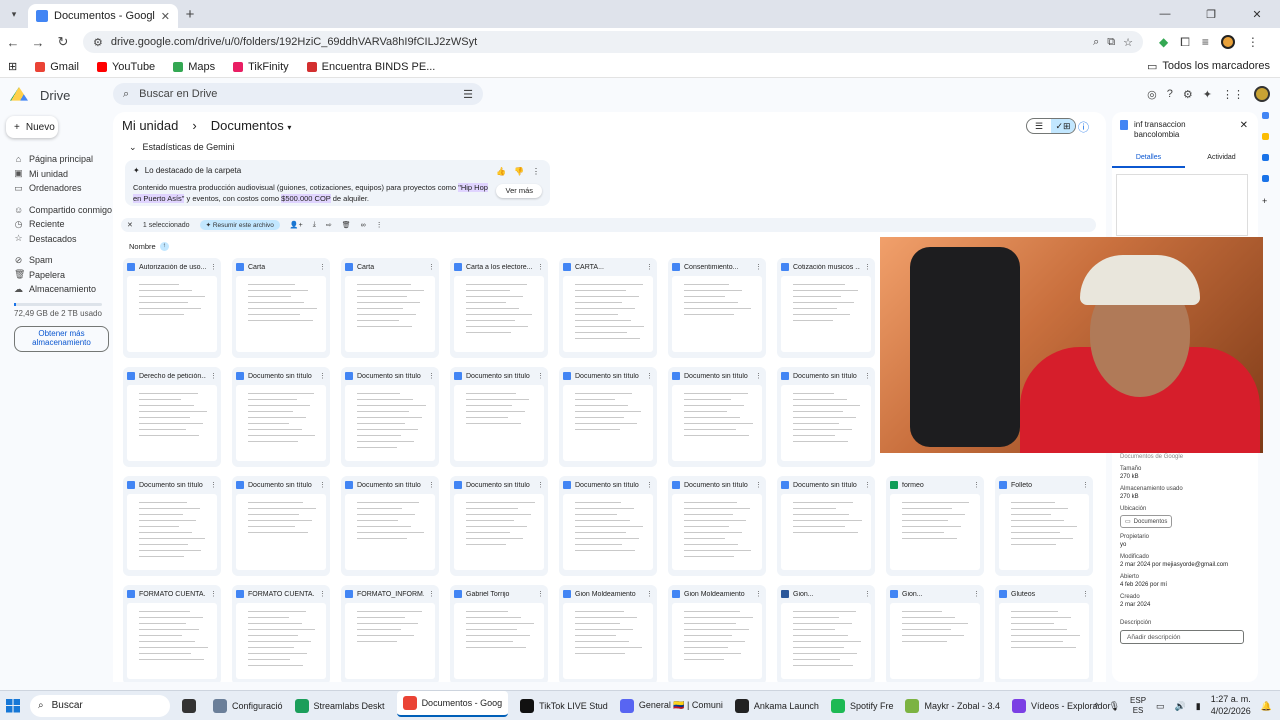 Image resolution: width=1280 pixels, height=720 pixels. What do you see at coordinates (1265, 115) in the screenshot?
I see `calendar-icon` at bounding box center [1265, 115].